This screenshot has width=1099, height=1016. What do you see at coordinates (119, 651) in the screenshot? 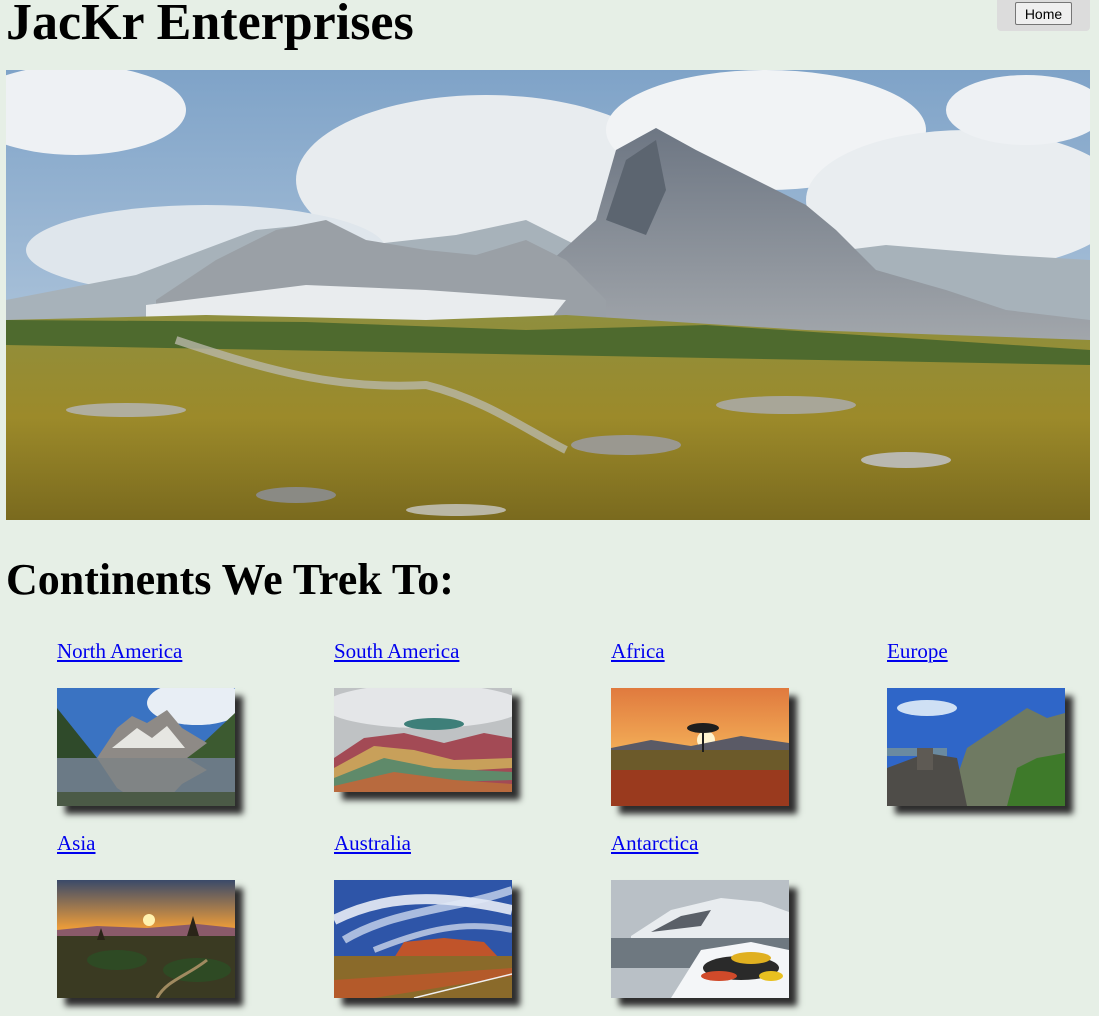
I see `north-america-link: North America` at bounding box center [119, 651].